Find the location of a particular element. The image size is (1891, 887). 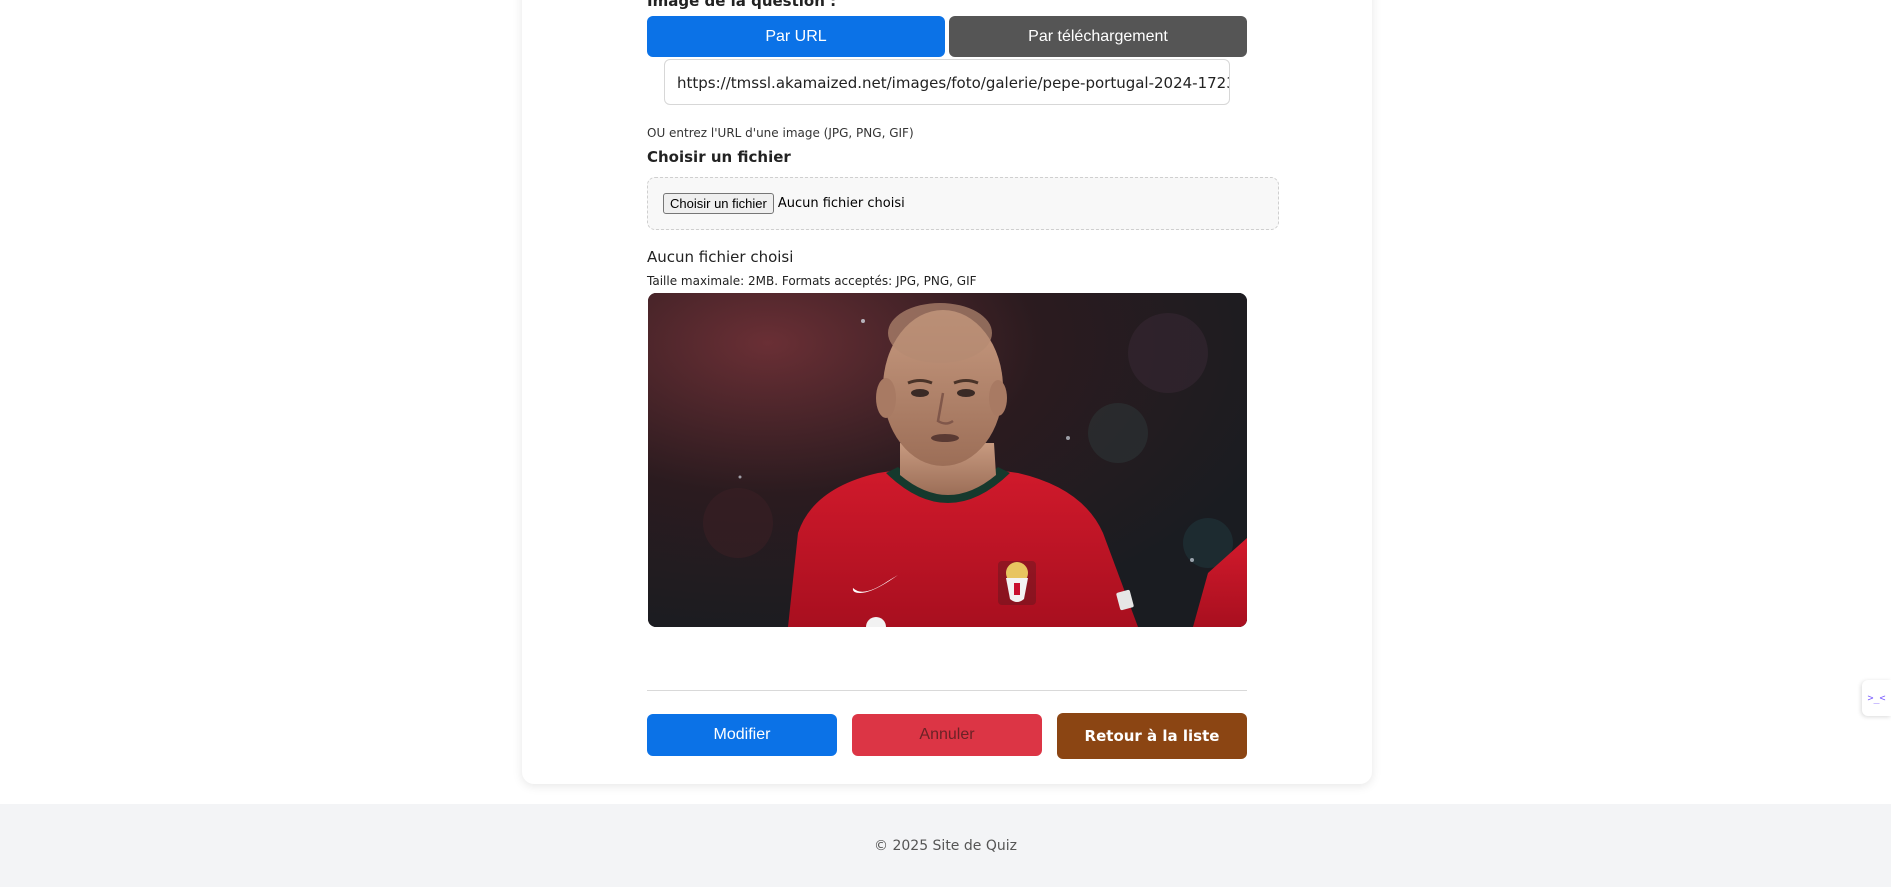

no-file-text: Aucun fichier choisi is located at coordinates (720, 257).